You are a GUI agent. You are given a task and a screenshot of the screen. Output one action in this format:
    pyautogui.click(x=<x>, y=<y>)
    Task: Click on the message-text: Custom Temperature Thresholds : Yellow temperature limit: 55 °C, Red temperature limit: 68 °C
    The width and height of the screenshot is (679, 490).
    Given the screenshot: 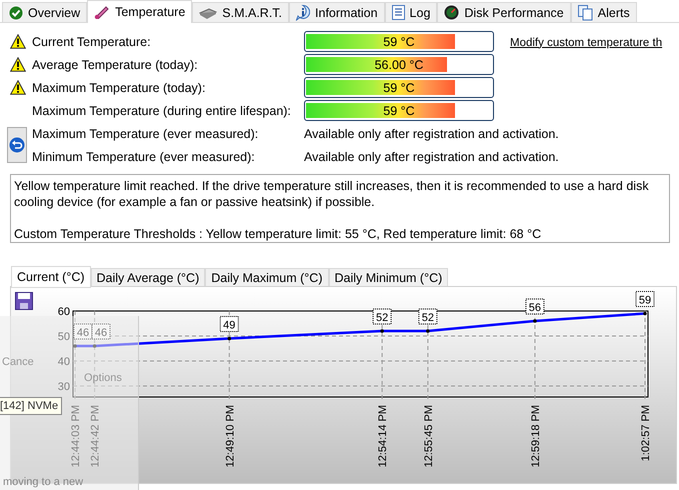 What is the action you would take?
    pyautogui.click(x=278, y=234)
    